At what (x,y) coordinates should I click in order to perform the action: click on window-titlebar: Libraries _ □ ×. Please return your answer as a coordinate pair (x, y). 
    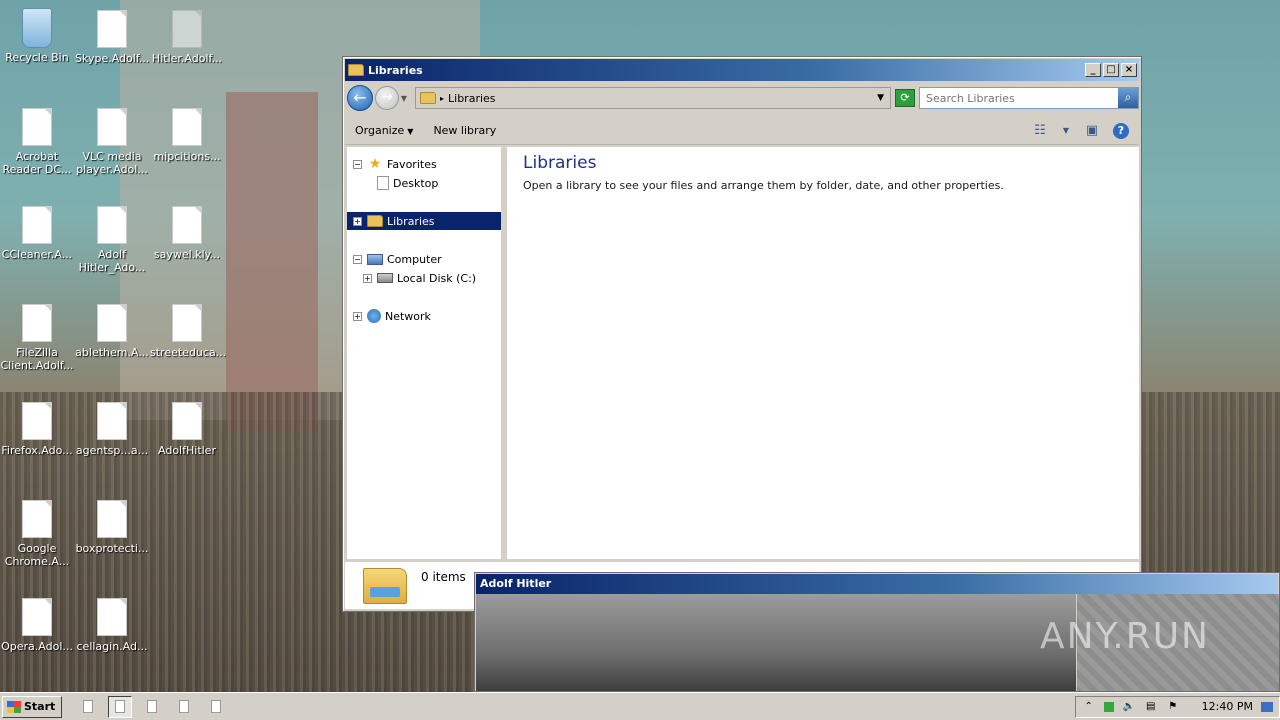
    Looking at the image, I should click on (742, 70).